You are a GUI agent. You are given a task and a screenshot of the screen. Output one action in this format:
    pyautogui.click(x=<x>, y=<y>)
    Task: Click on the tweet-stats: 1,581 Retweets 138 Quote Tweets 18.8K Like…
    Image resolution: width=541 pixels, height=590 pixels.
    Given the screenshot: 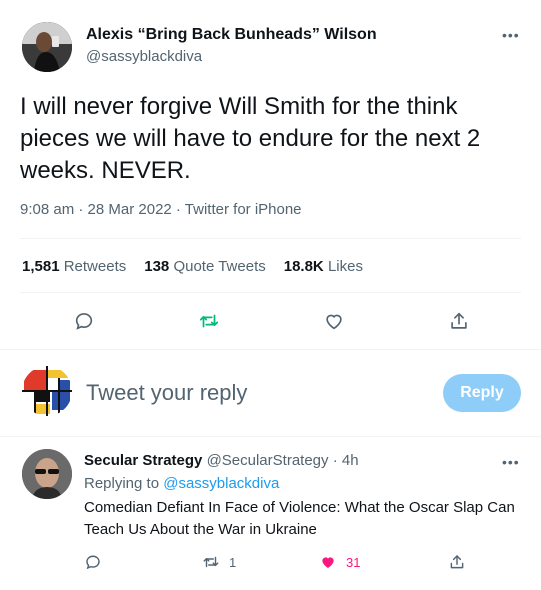 What is the action you would take?
    pyautogui.click(x=192, y=266)
    